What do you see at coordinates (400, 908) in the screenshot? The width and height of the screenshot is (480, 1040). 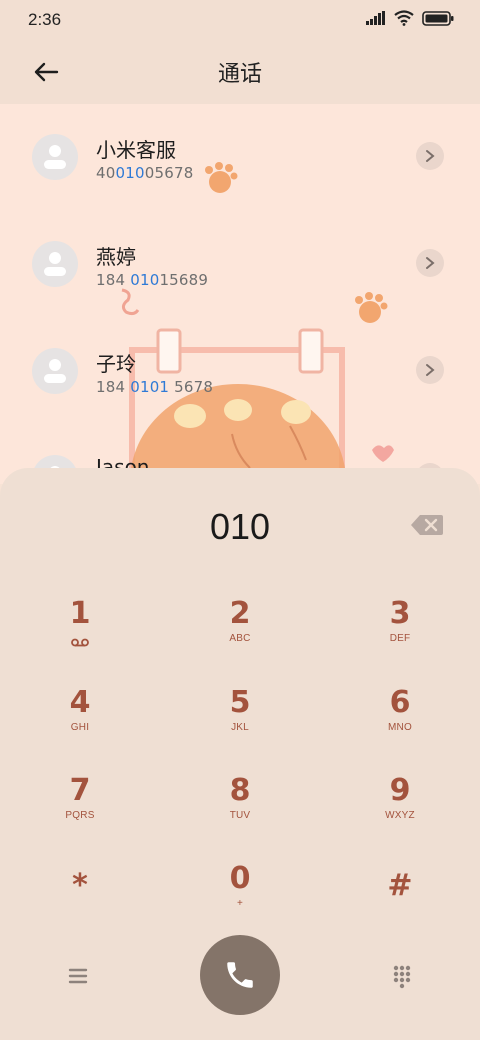 I see `key-hash: #` at bounding box center [400, 908].